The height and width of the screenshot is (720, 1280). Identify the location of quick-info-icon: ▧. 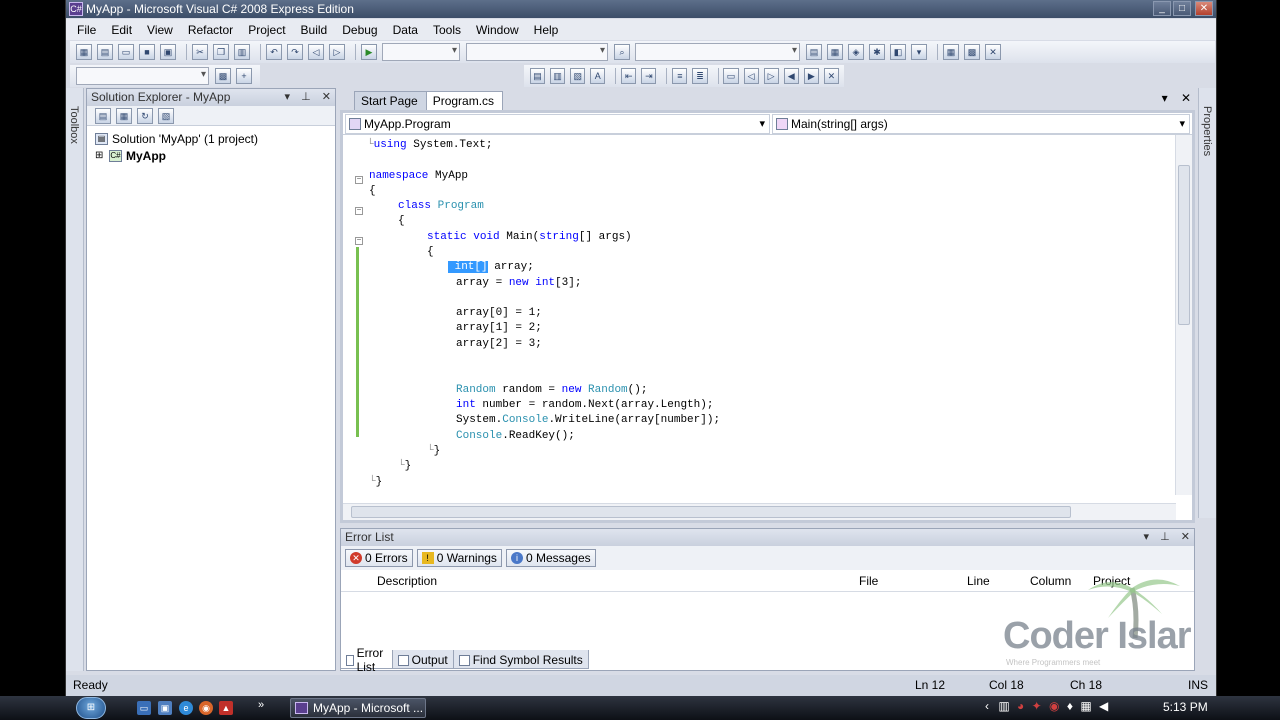
(578, 76).